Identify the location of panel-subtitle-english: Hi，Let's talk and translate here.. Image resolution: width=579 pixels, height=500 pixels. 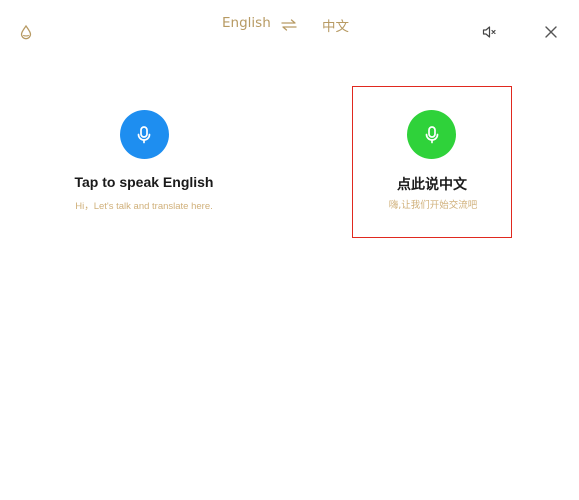
(144, 206).